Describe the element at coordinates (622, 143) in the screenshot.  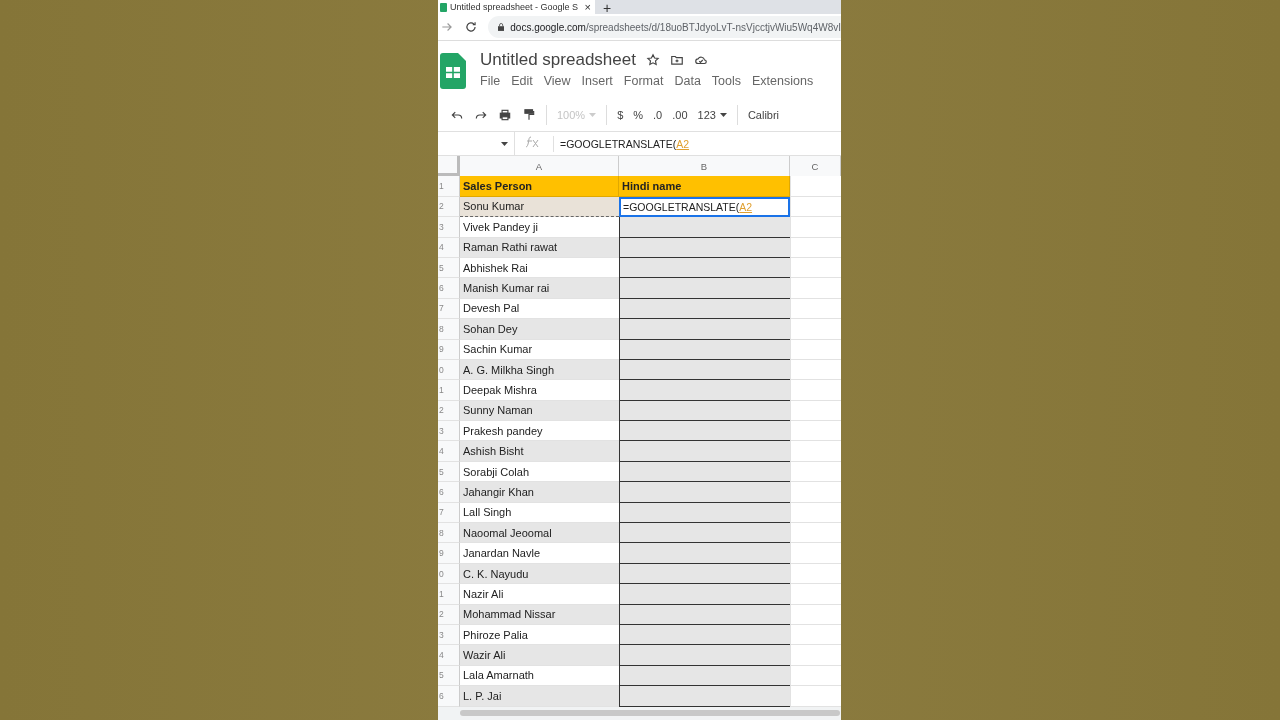
I see `formula-input: =GOOGLETRANSLATE(A2` at that location.